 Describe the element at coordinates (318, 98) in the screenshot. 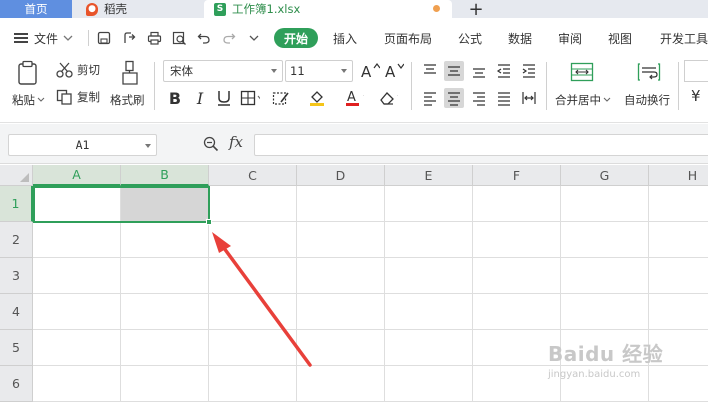

I see `fill-color-icon` at that location.